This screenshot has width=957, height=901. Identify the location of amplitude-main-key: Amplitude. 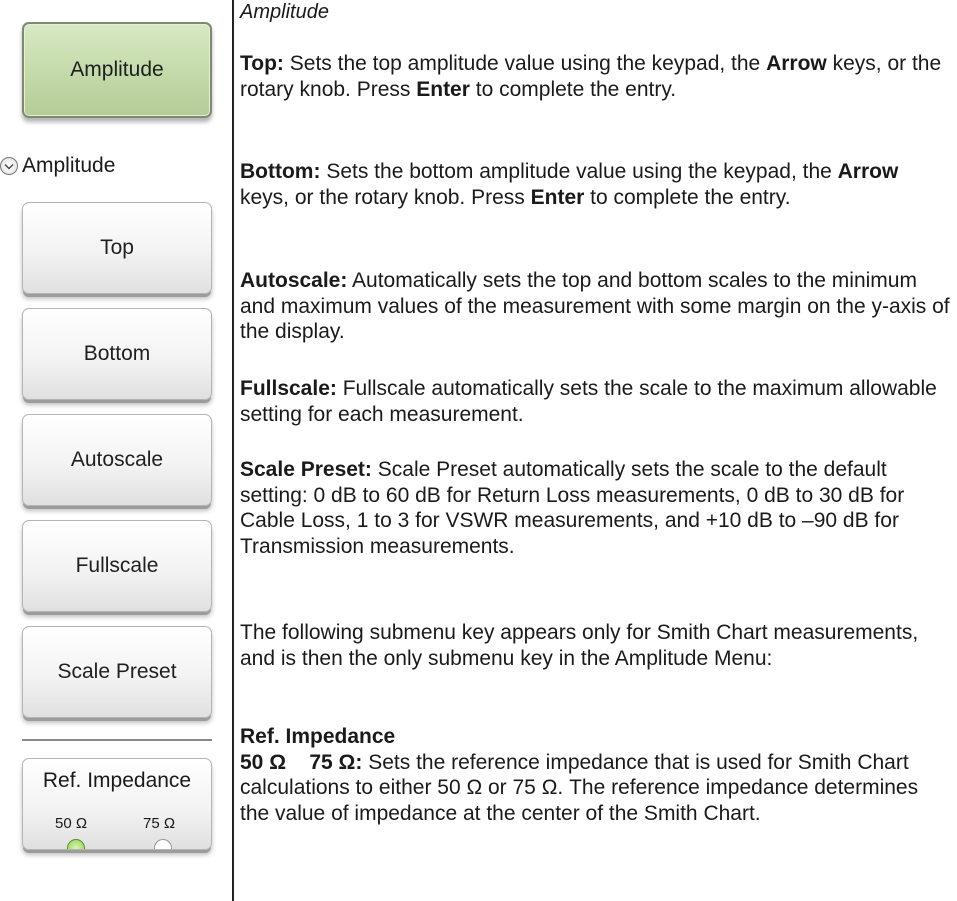
(117, 70).